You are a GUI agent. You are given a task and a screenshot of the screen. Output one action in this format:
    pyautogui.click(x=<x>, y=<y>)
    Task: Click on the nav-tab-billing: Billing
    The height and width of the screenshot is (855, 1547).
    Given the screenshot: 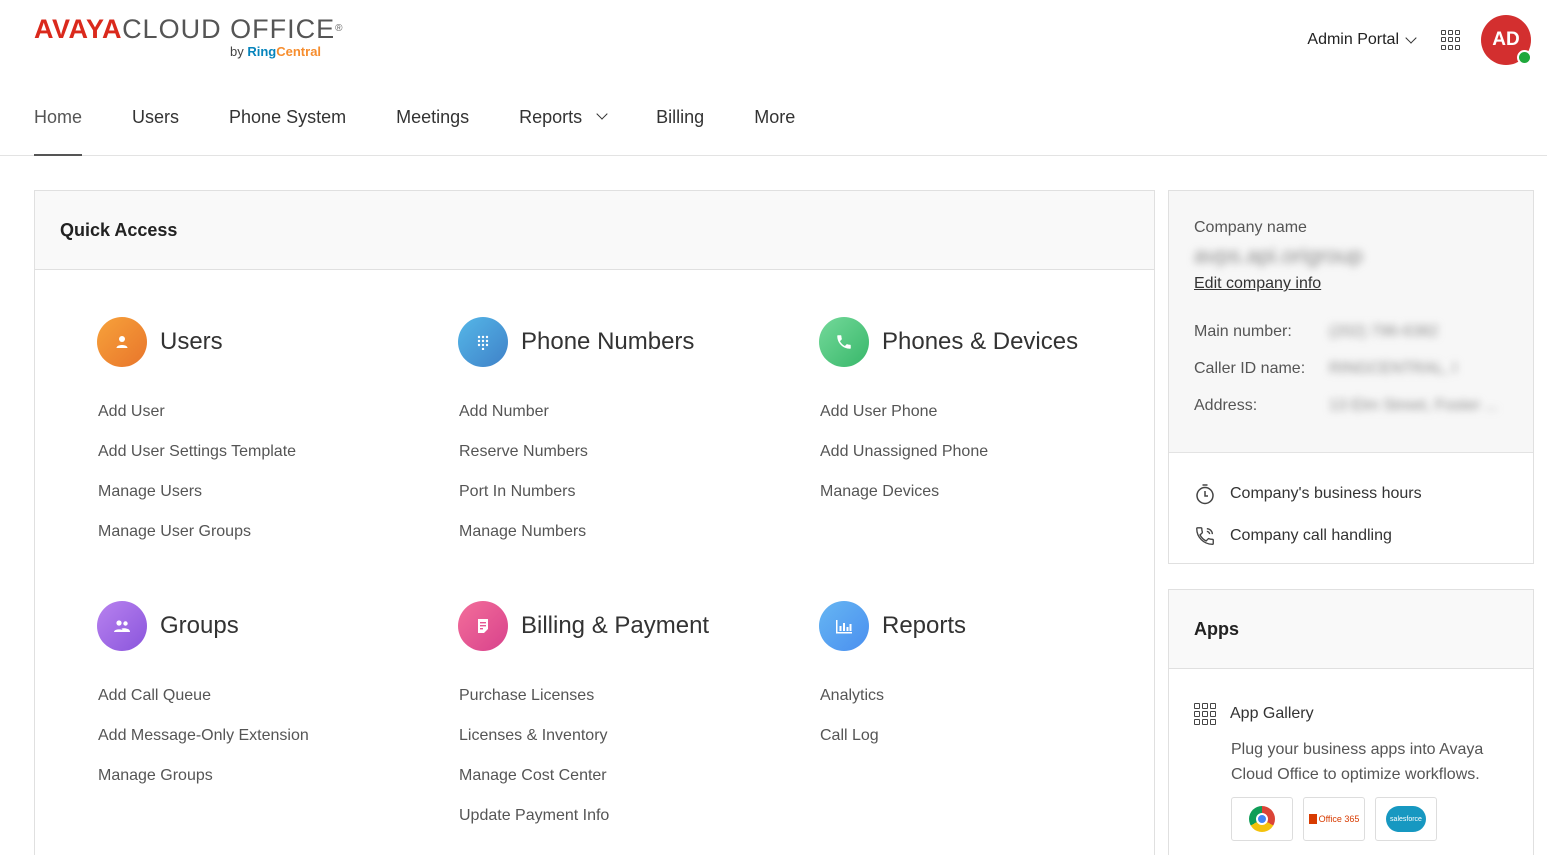 What is the action you would take?
    pyautogui.click(x=680, y=126)
    